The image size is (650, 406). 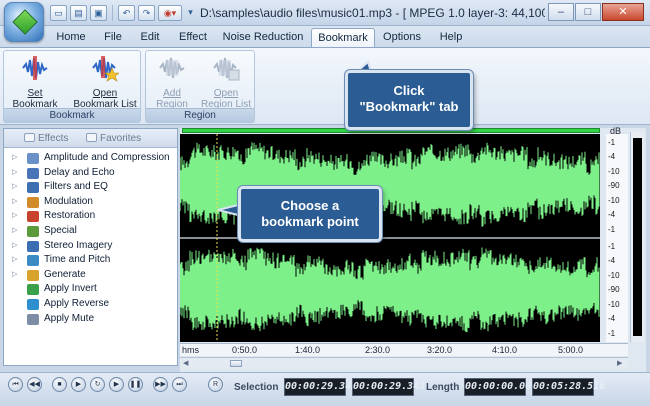 I want to click on app-menu-button, so click(x=24, y=22).